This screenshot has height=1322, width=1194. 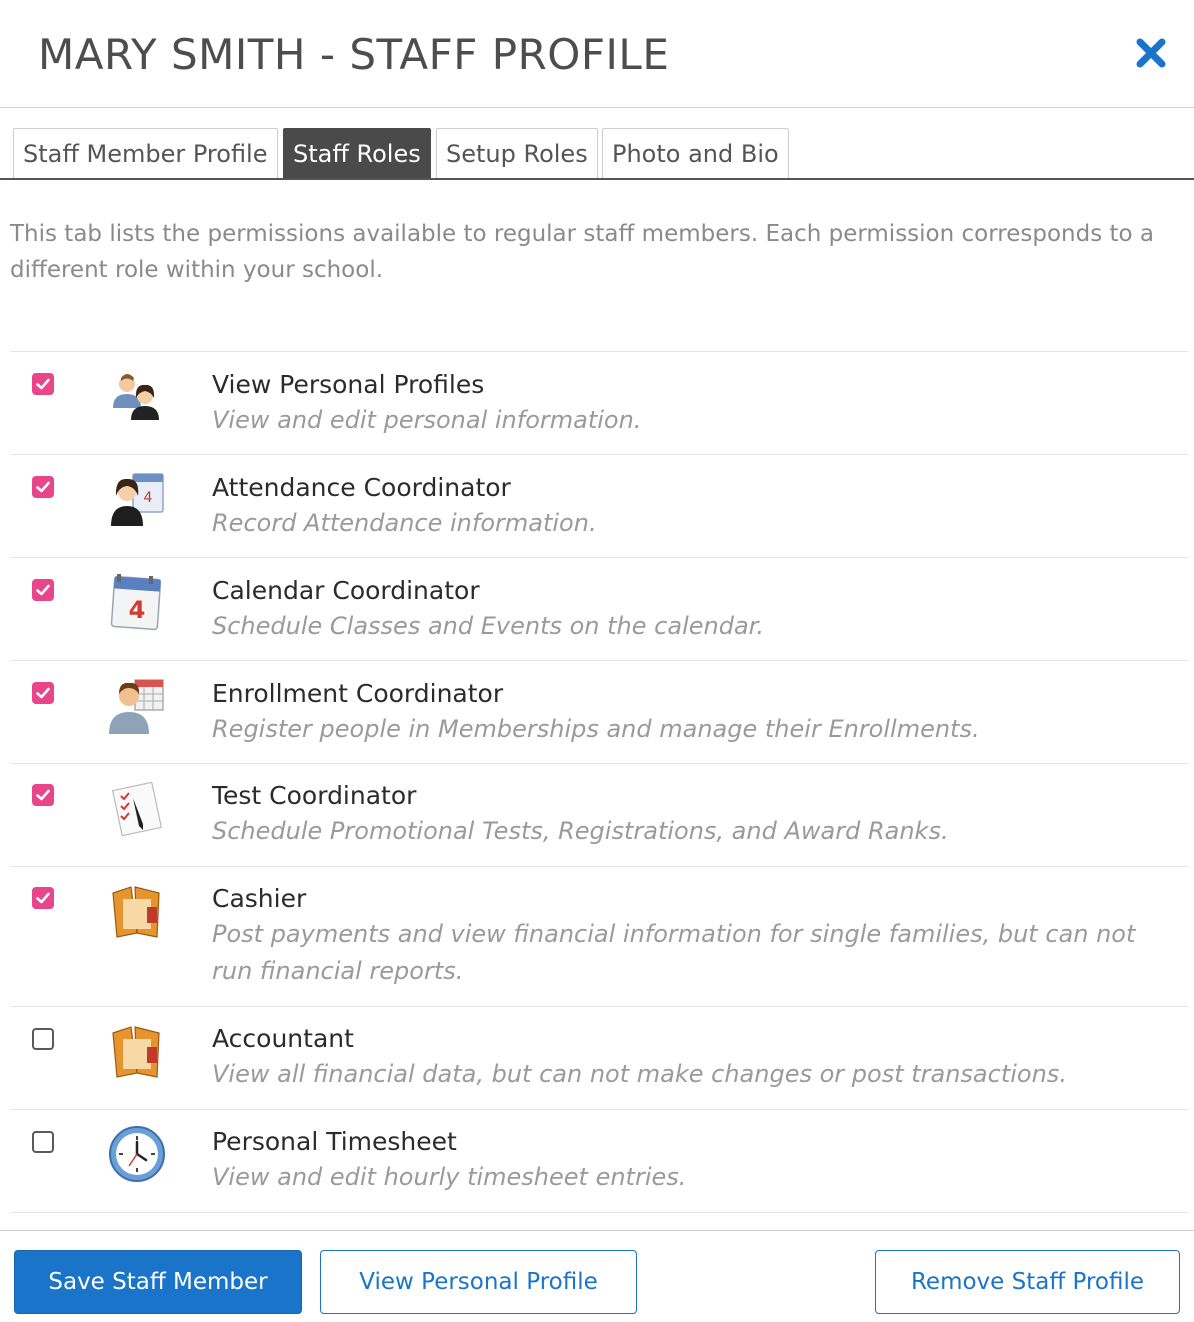 What do you see at coordinates (1151, 53) in the screenshot?
I see `close-icon` at bounding box center [1151, 53].